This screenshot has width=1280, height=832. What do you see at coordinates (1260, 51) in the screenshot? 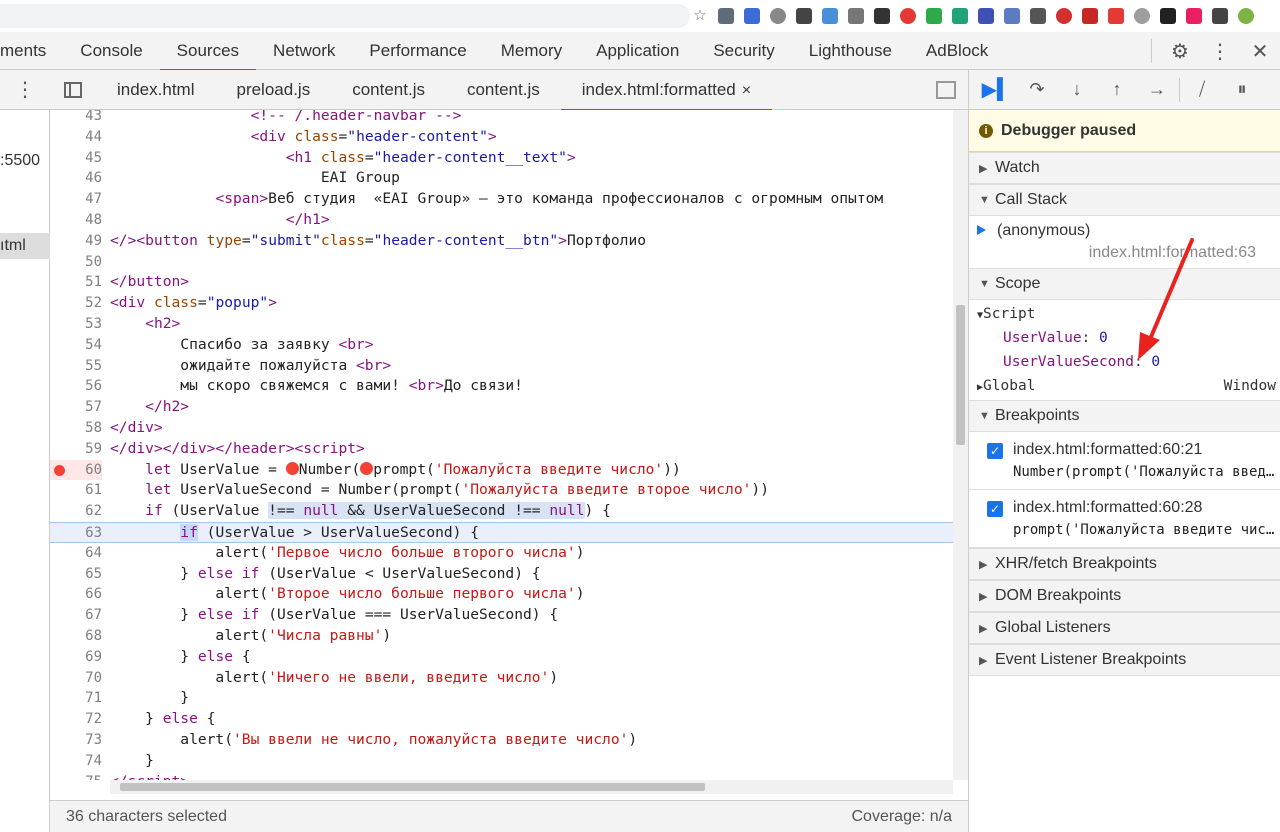
I see `close-icon: ✕` at bounding box center [1260, 51].